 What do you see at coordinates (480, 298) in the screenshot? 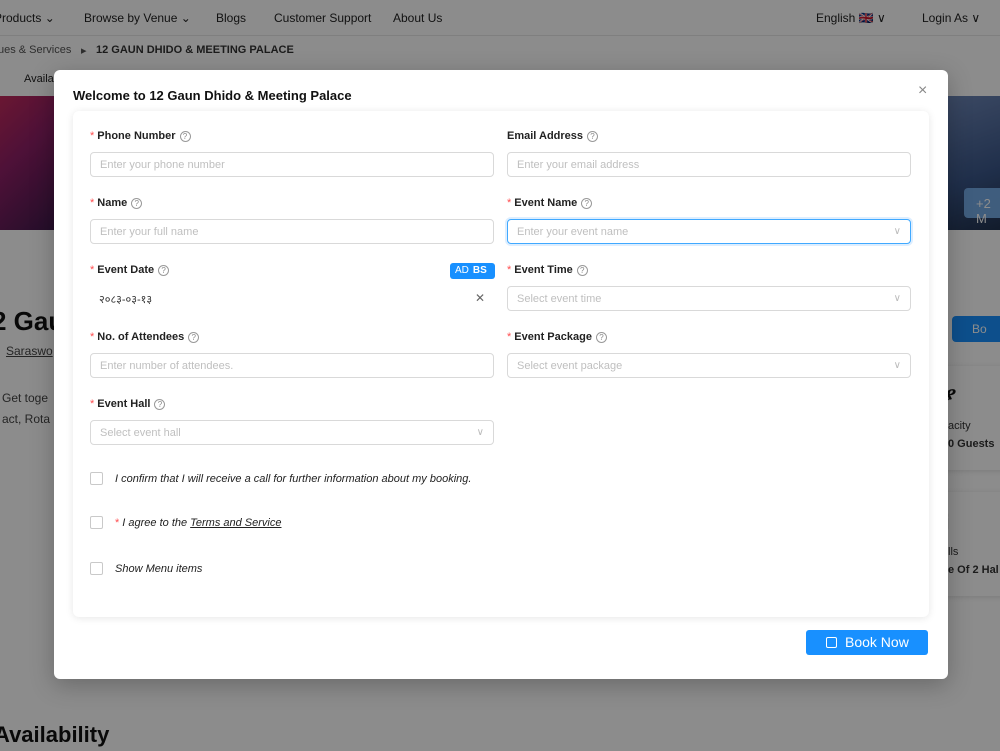
I see `clear-icon: ✕` at bounding box center [480, 298].